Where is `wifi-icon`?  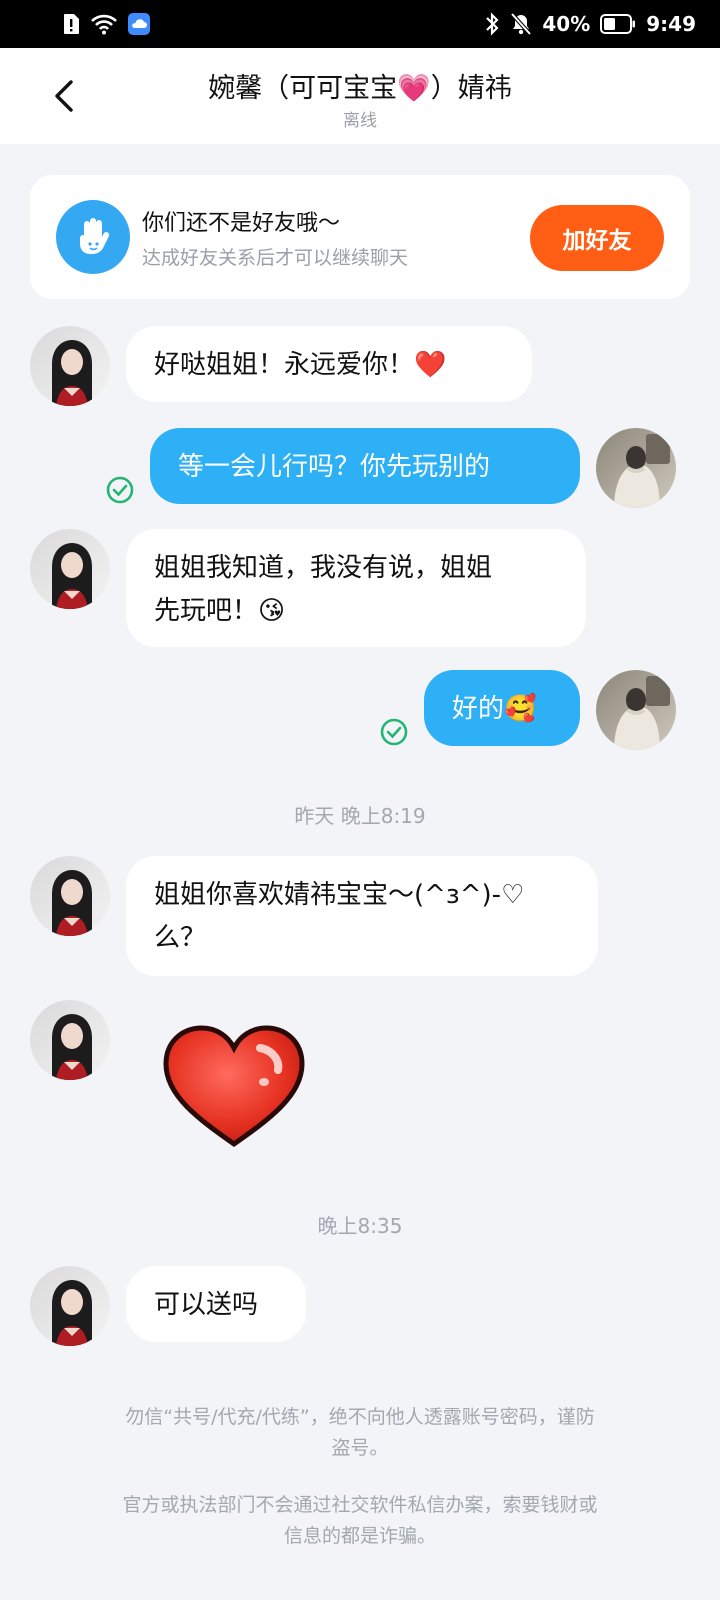
wifi-icon is located at coordinates (104, 24).